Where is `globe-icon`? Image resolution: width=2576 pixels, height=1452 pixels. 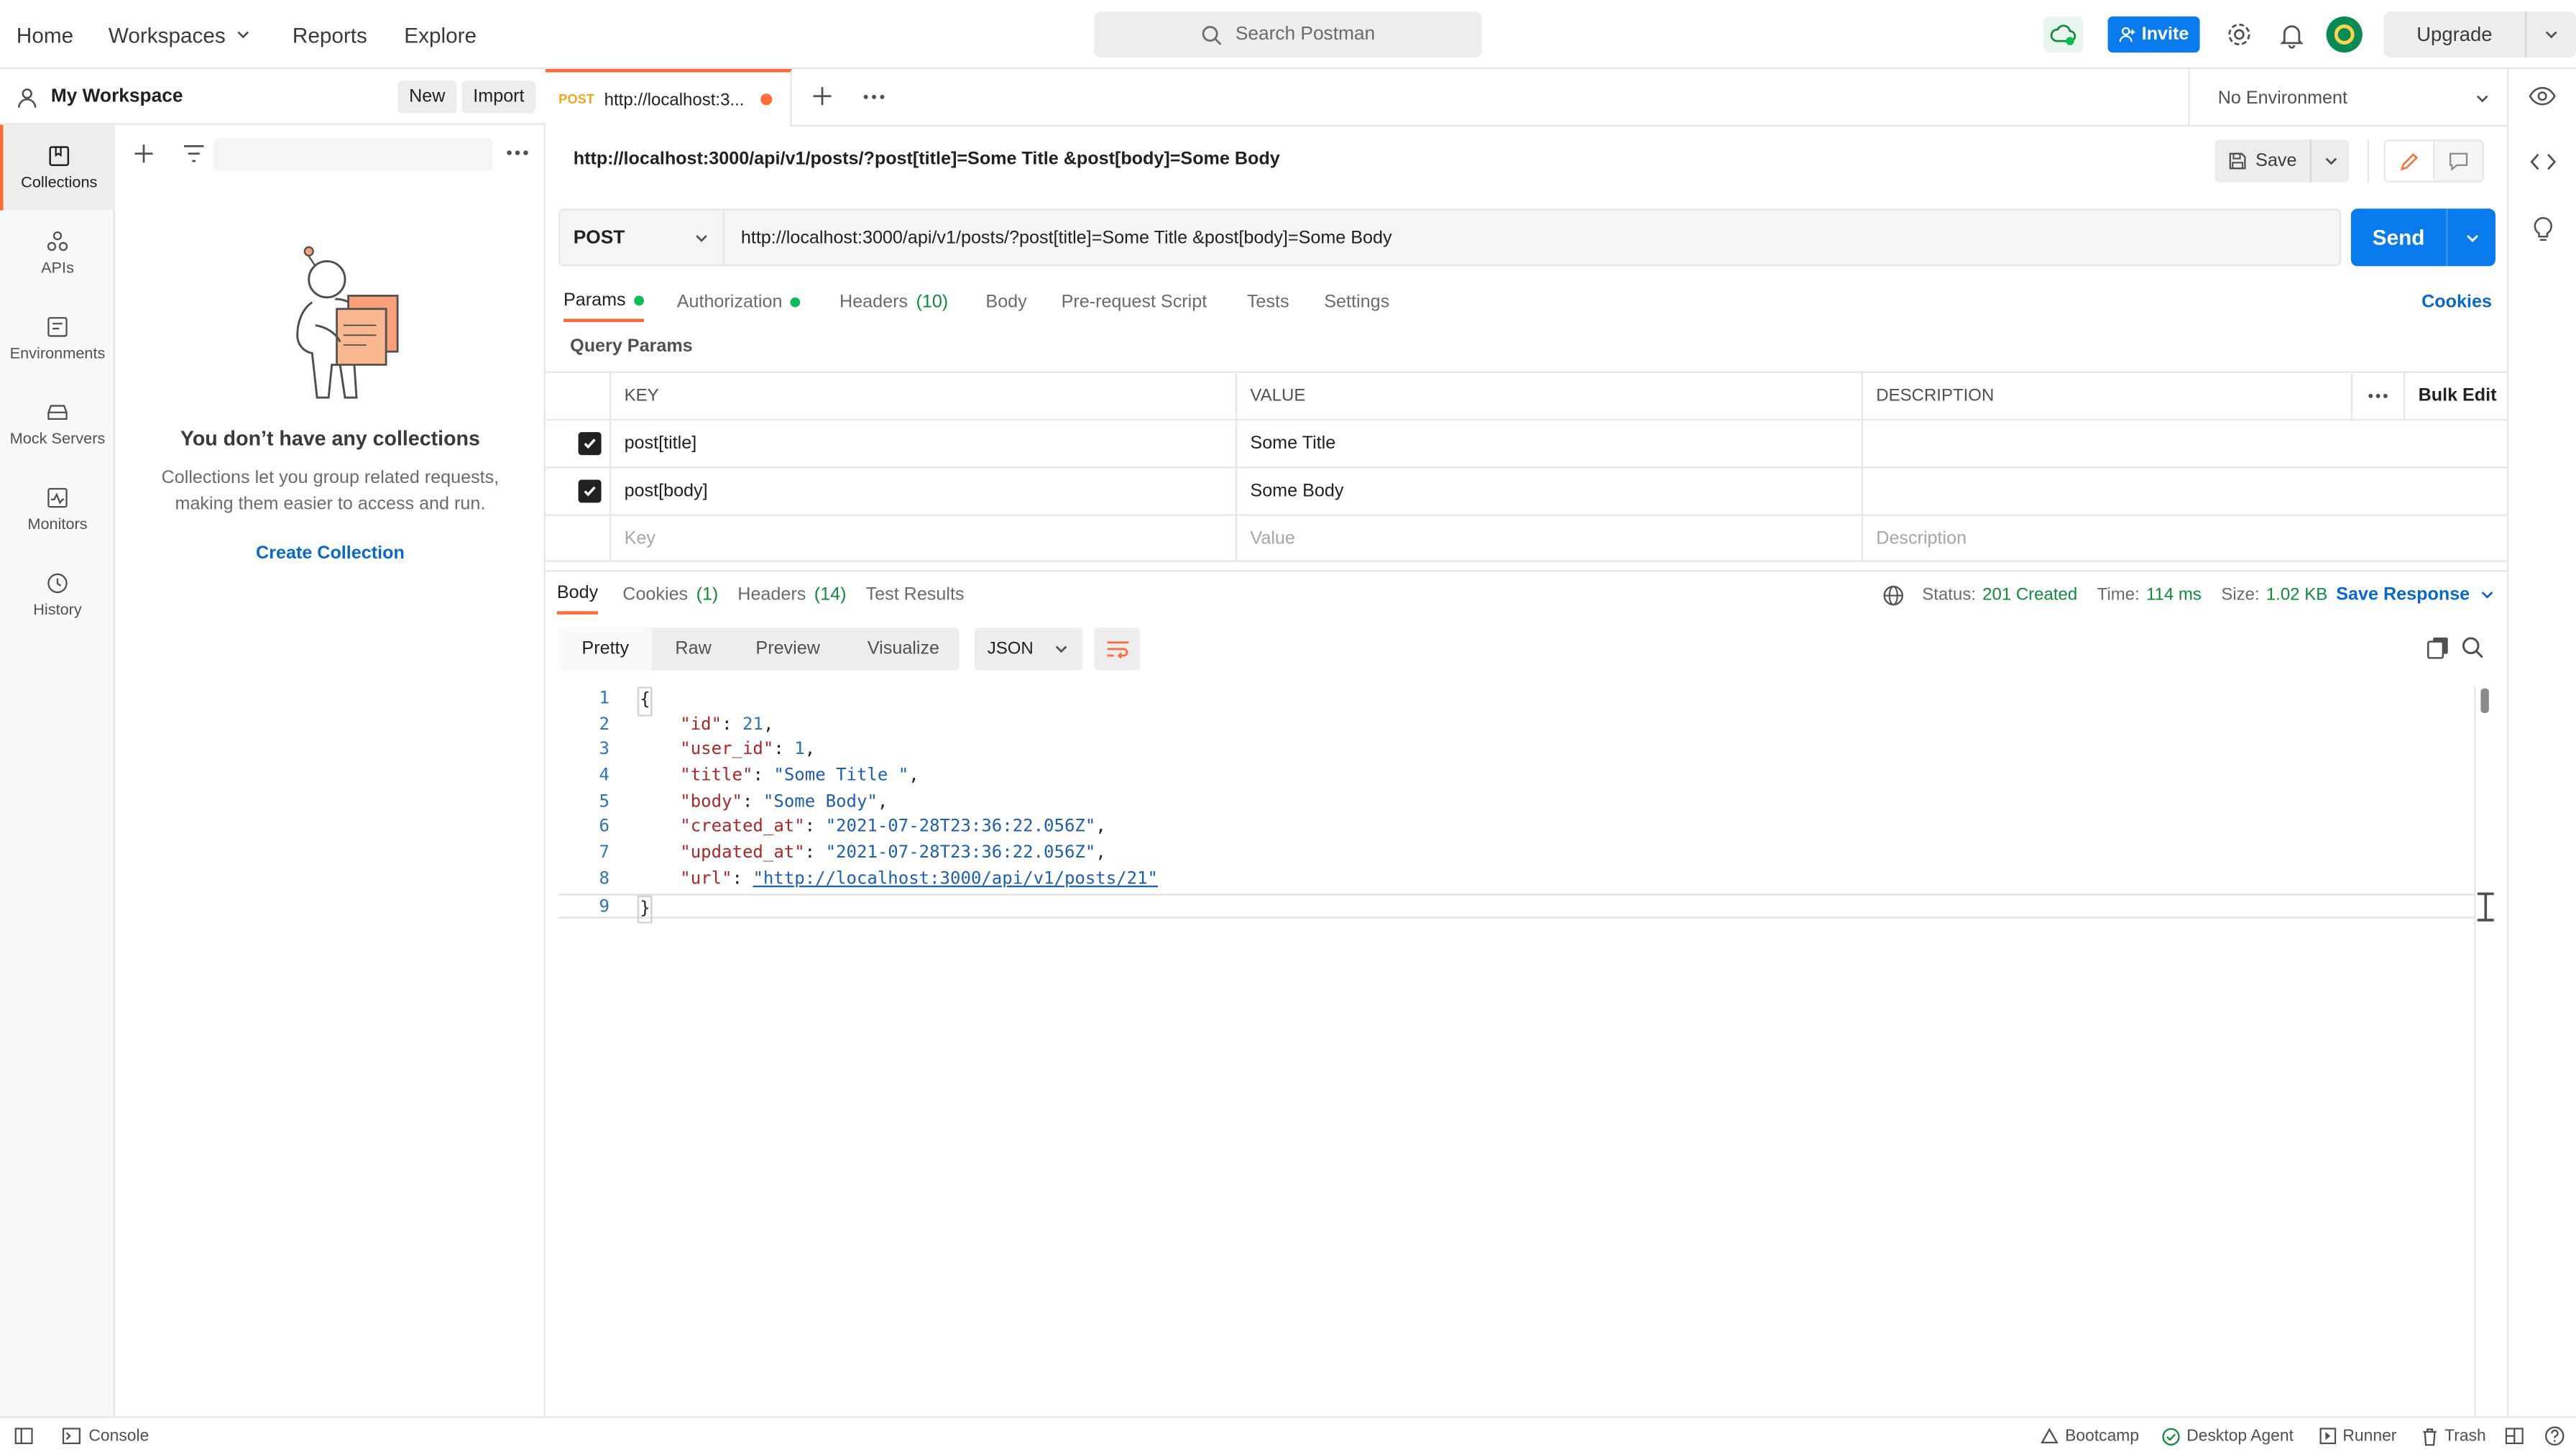
globe-icon is located at coordinates (1893, 595).